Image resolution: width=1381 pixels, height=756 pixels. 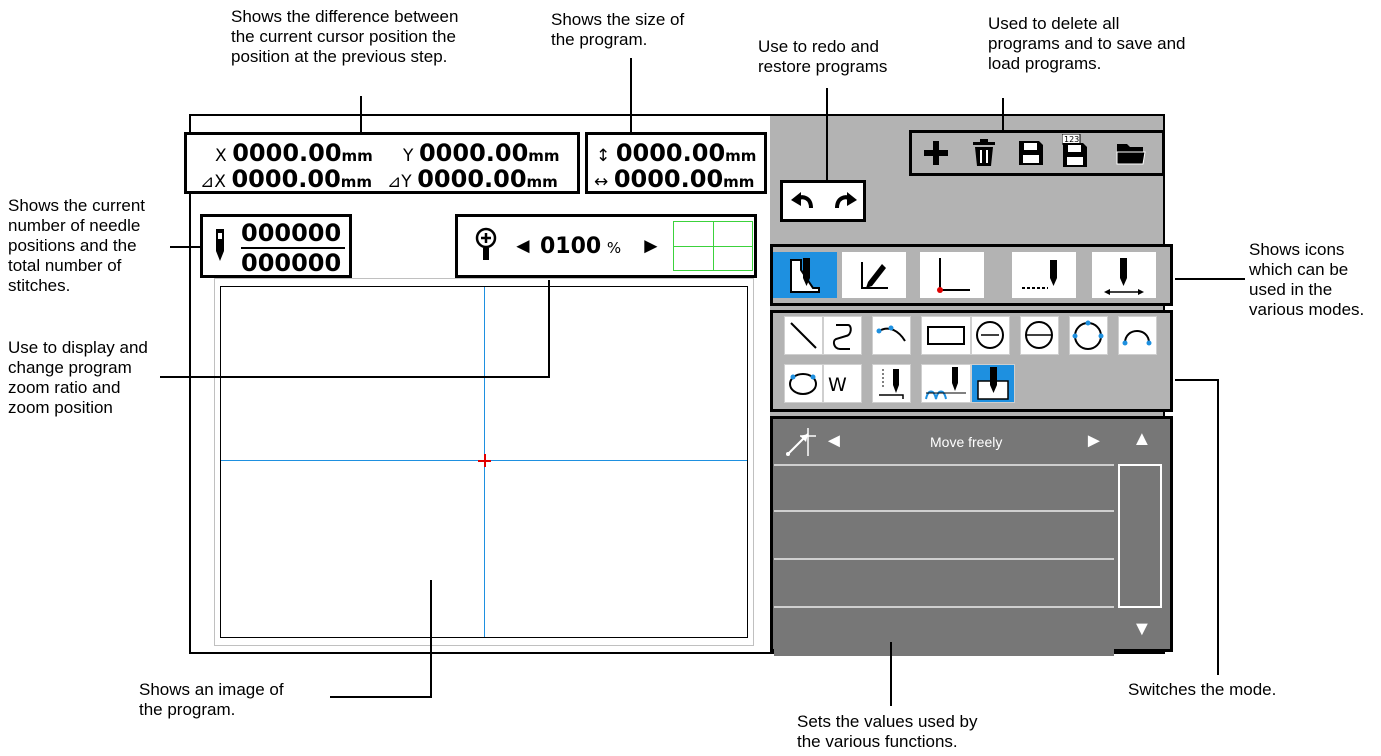 I want to click on rectangle-tool-icon, so click(x=946, y=335).